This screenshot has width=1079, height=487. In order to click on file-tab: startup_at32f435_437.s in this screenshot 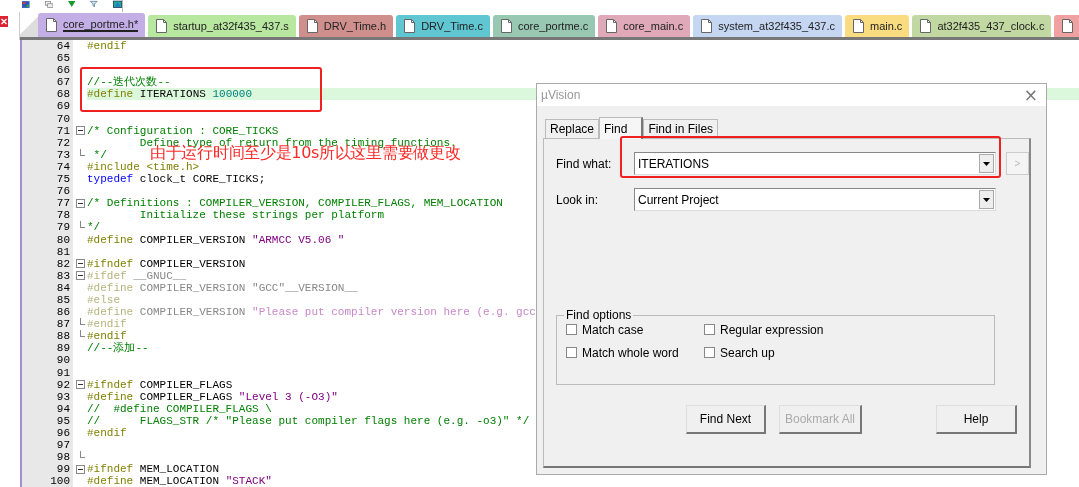, I will do `click(222, 26)`.